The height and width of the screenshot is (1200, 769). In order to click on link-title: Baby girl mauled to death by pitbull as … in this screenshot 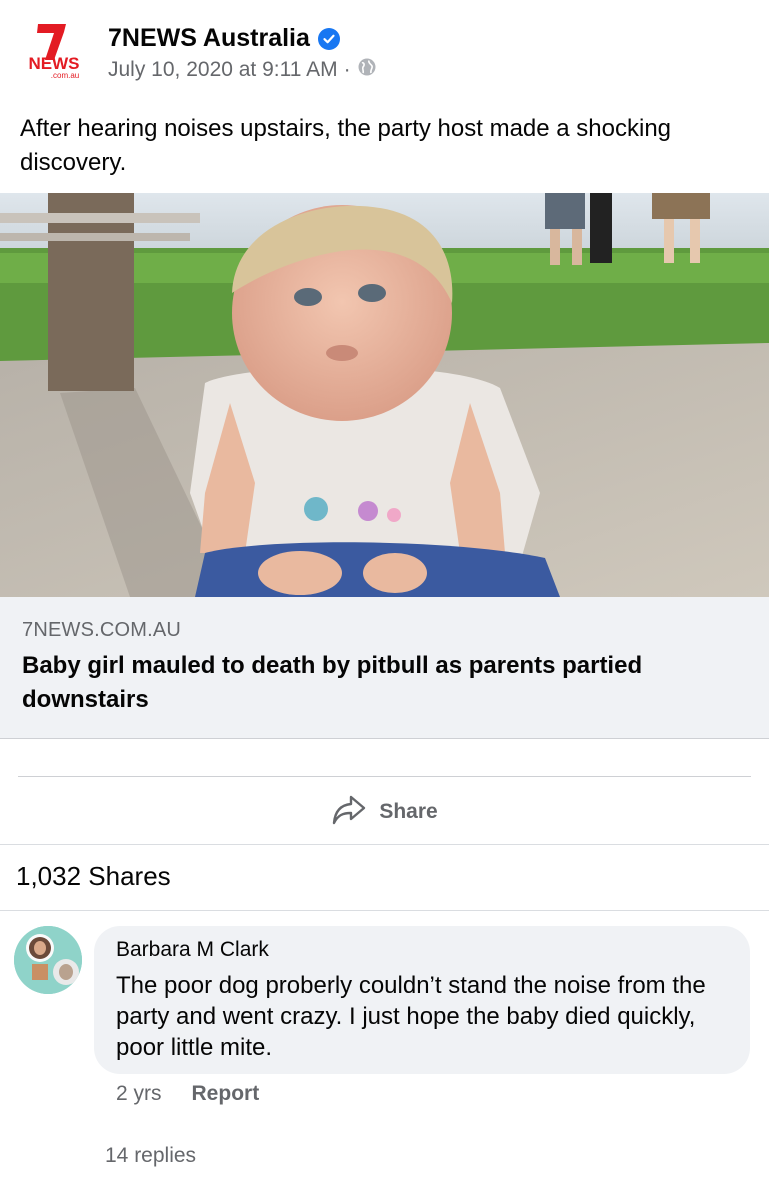, I will do `click(382, 683)`.